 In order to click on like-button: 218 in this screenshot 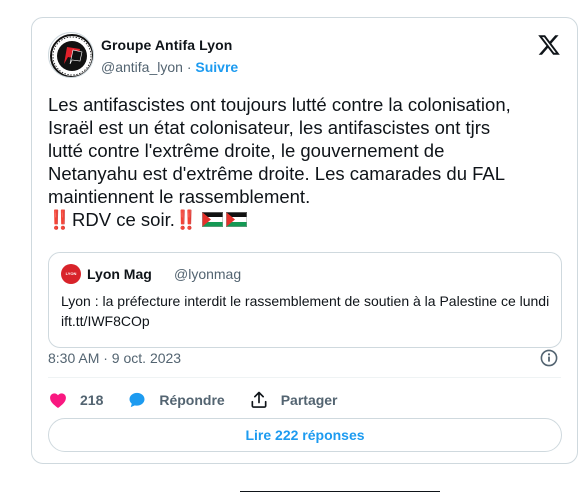, I will do `click(75, 400)`.